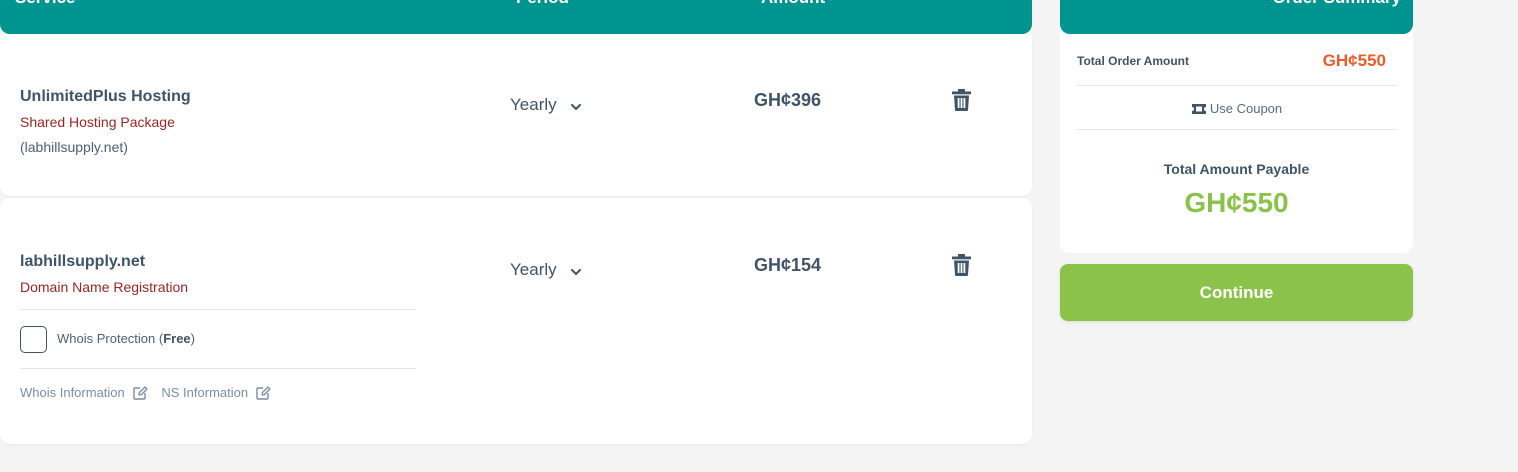 The height and width of the screenshot is (472, 1518). I want to click on ticket-icon, so click(1198, 109).